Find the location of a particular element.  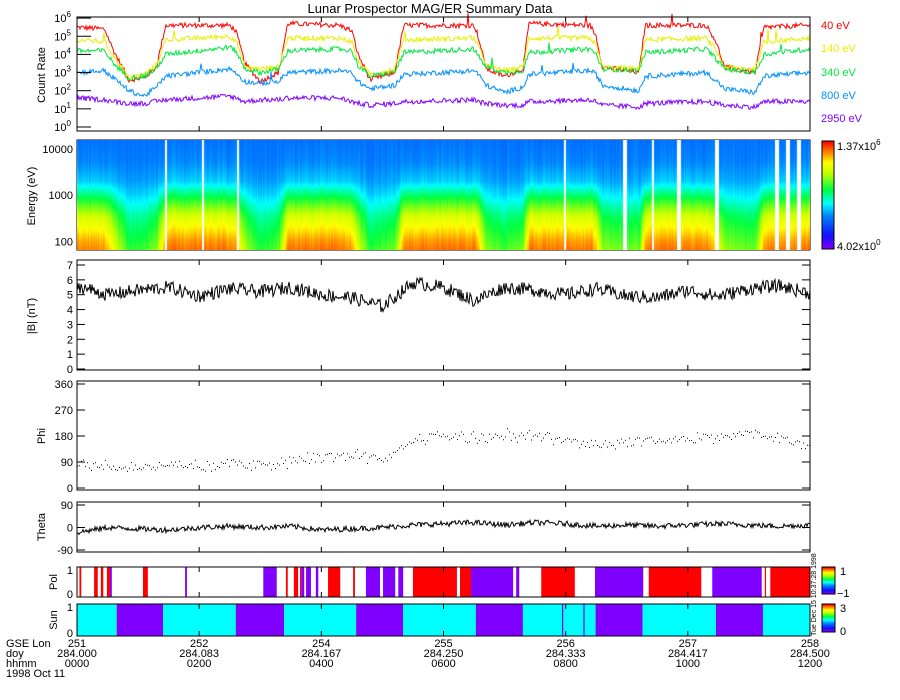

count-rate-ytick-label: 101 is located at coordinates (62, 108).